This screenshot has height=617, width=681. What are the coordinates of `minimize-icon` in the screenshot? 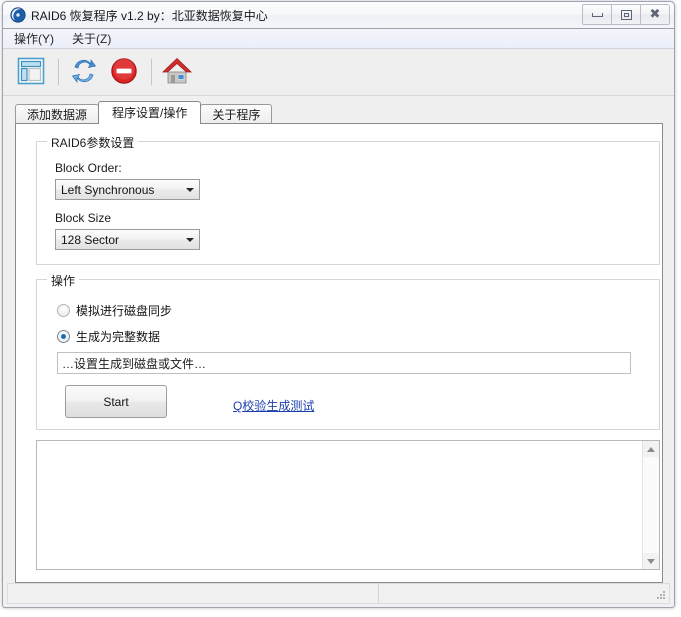 It's located at (597, 14).